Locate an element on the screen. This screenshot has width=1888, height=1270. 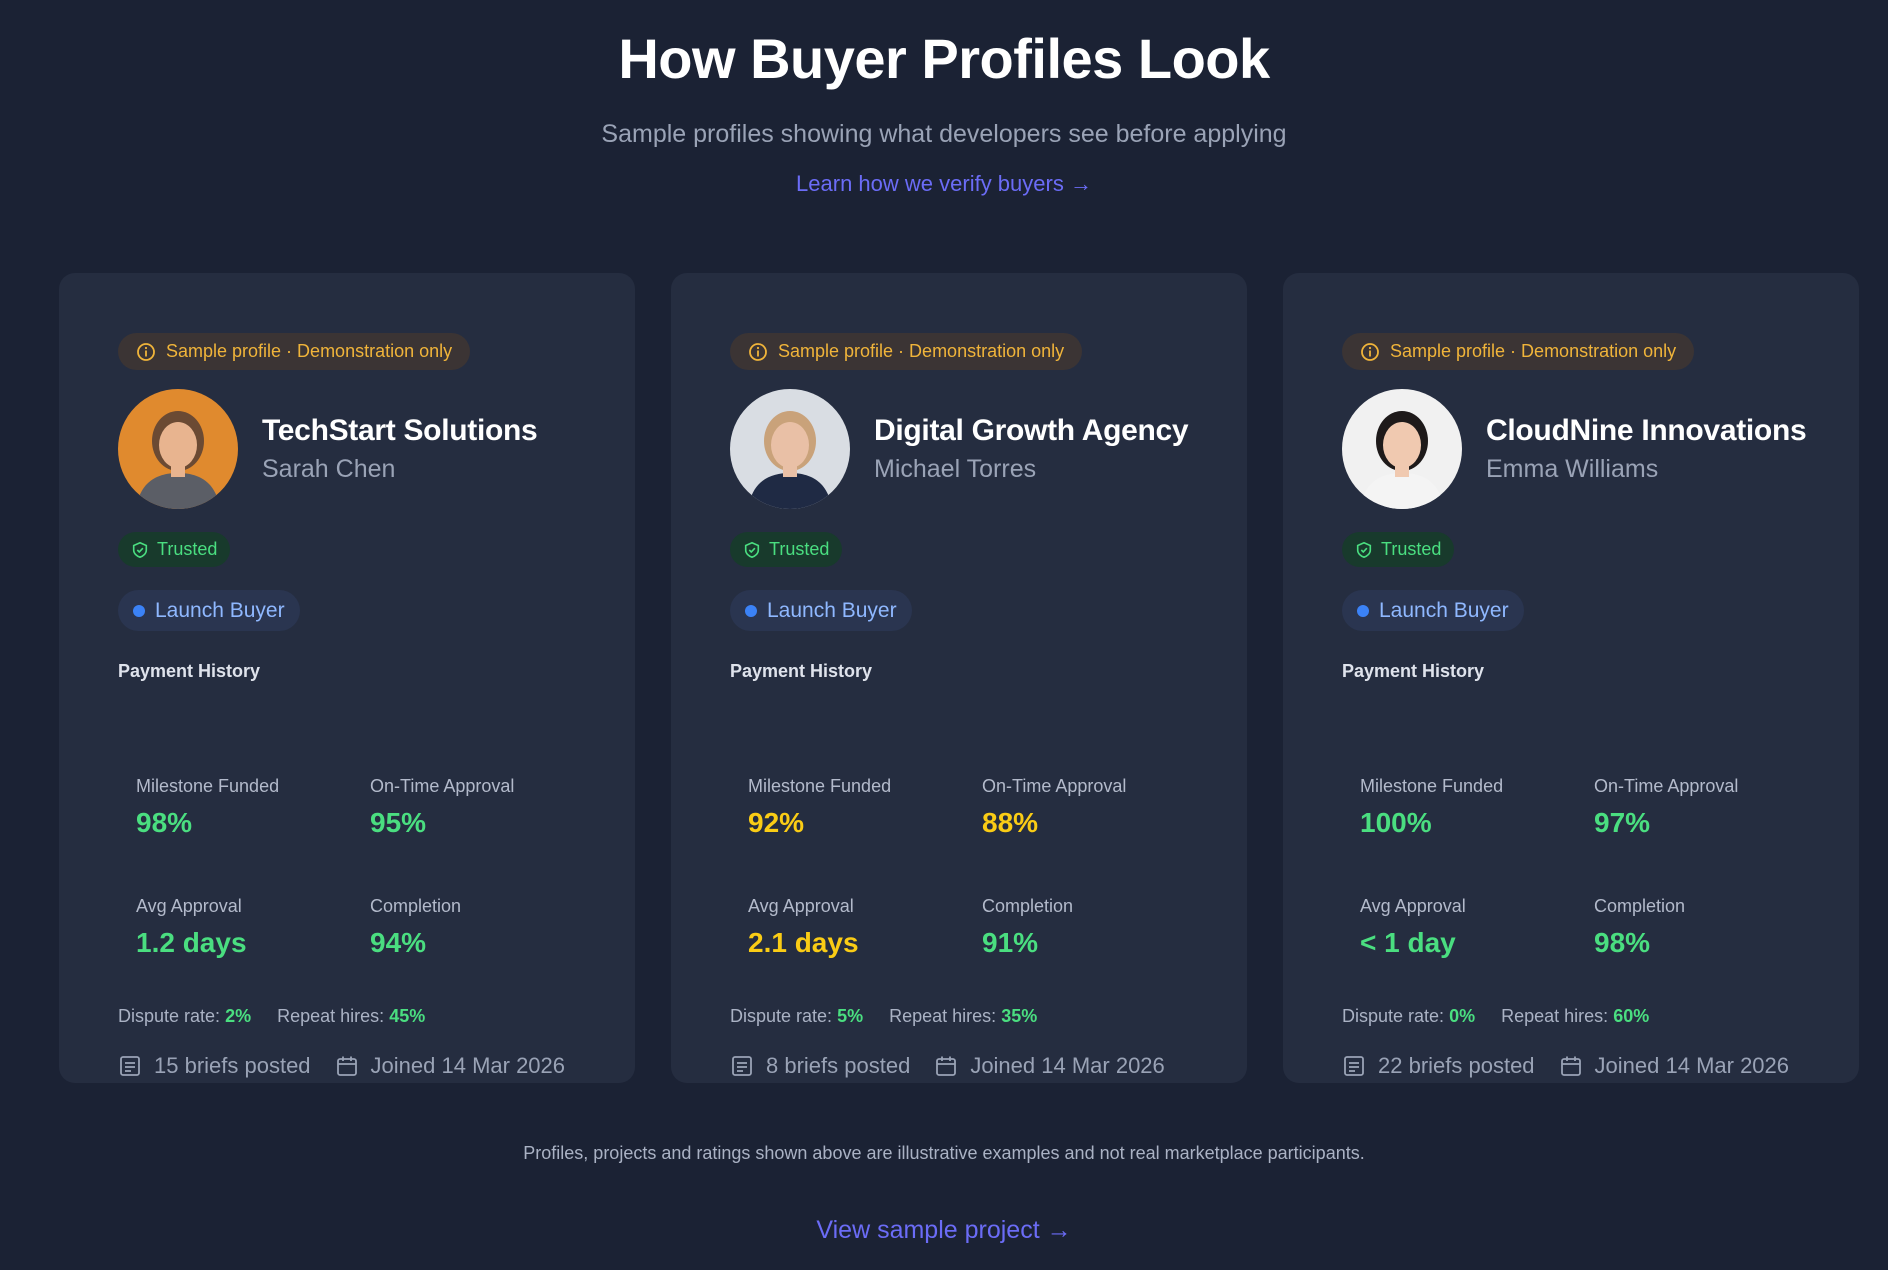
stat-value: 1.2 days is located at coordinates (191, 942).